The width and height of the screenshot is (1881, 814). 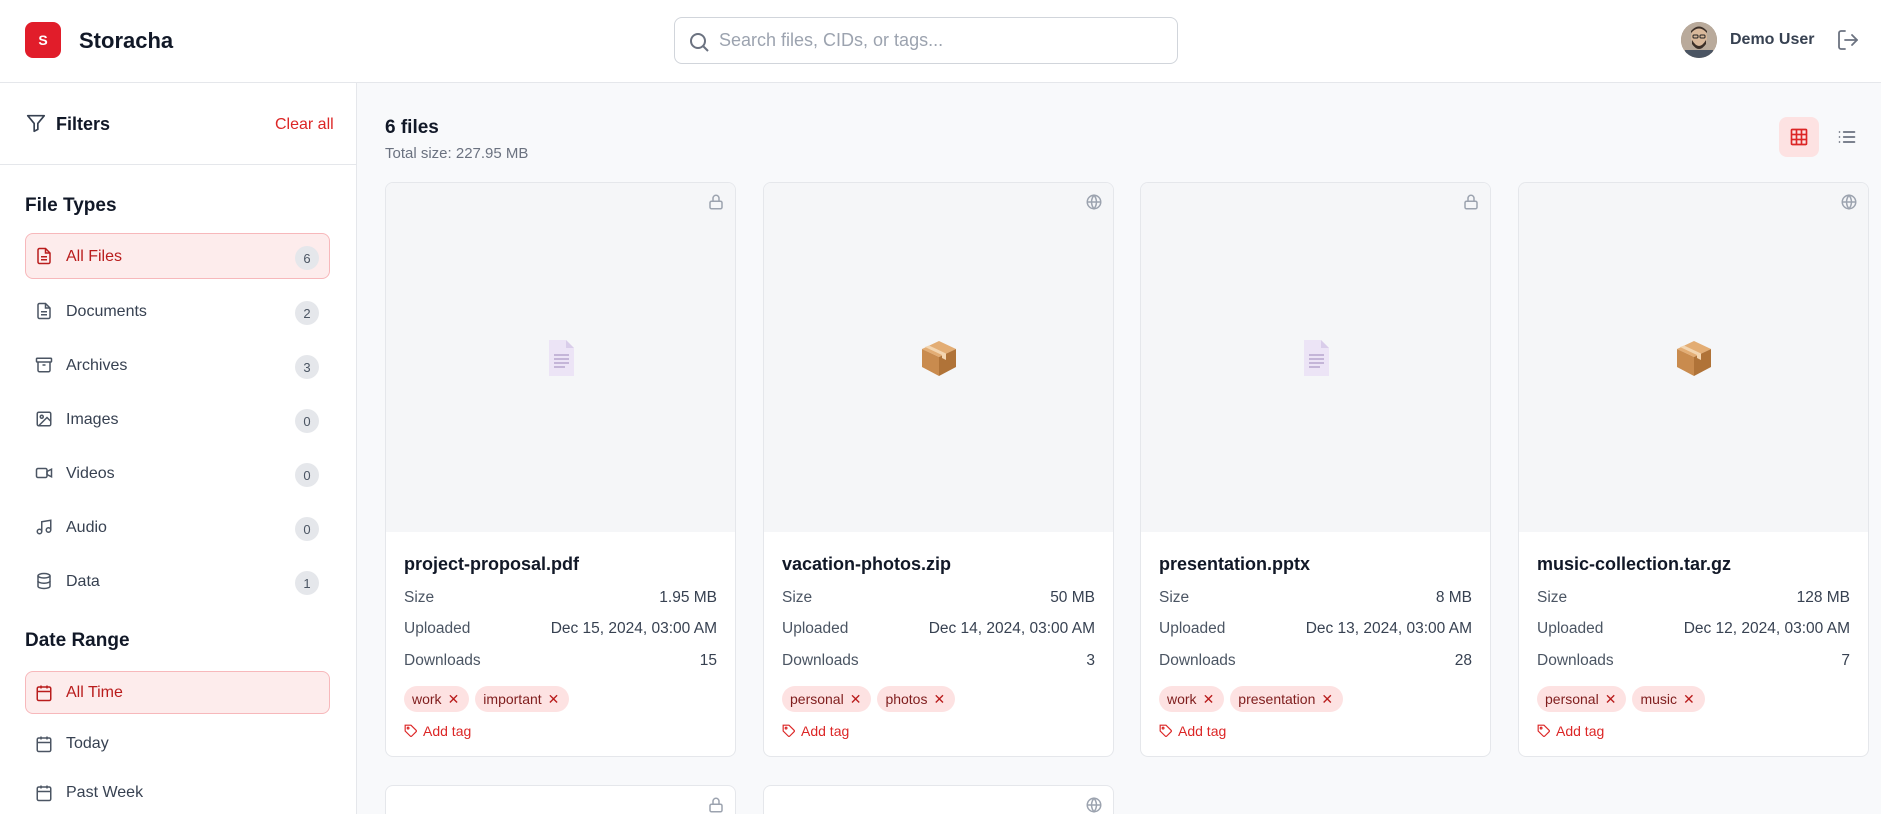 I want to click on downloads-value: 3, so click(x=1090, y=660).